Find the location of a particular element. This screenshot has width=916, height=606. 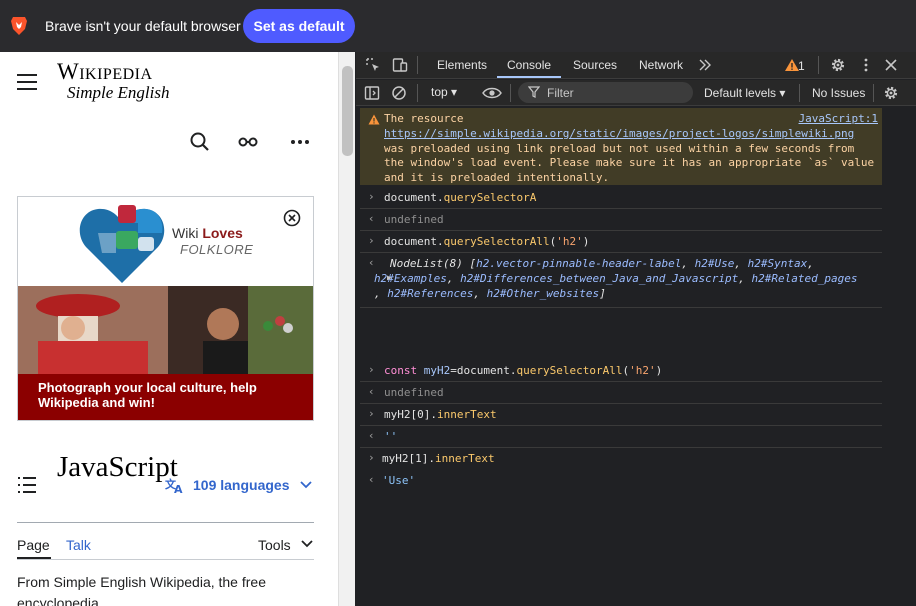

nodelist-item: h2#Syntax is located at coordinates (778, 263).